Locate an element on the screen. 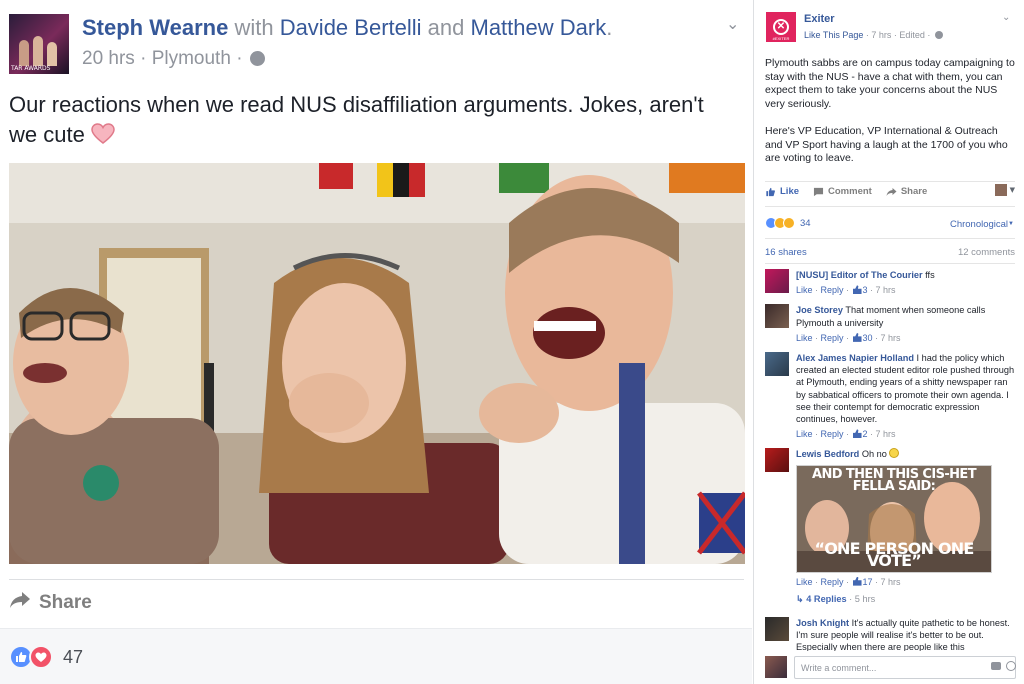 The width and height of the screenshot is (1024, 684). commenter-name: [NUSU] Editor of The Courier is located at coordinates (859, 275).